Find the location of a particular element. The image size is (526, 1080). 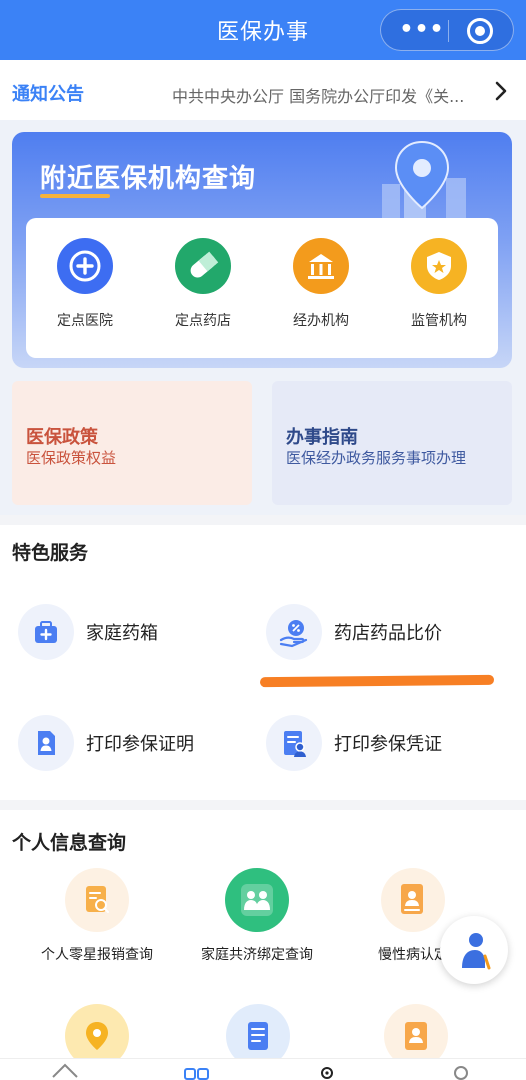

guide-title: 办事指南 is located at coordinates (322, 437).